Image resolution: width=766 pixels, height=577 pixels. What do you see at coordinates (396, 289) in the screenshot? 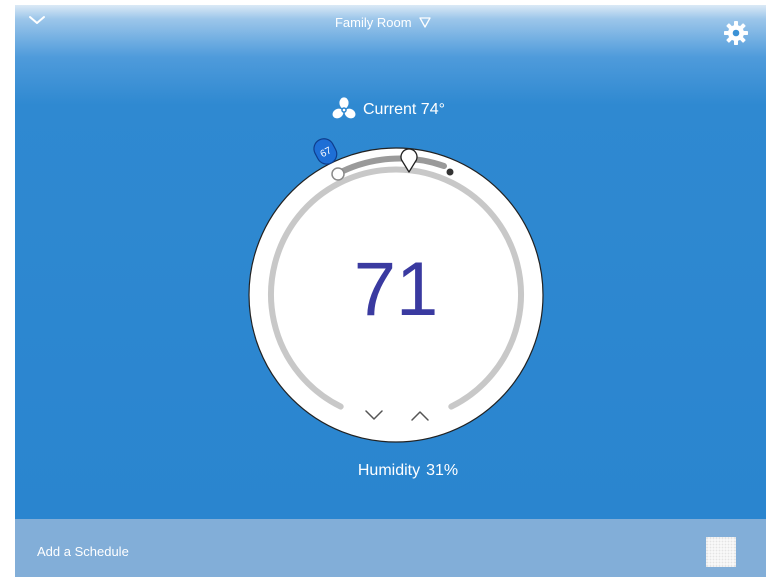
I see `setpoint-temperature: 71` at bounding box center [396, 289].